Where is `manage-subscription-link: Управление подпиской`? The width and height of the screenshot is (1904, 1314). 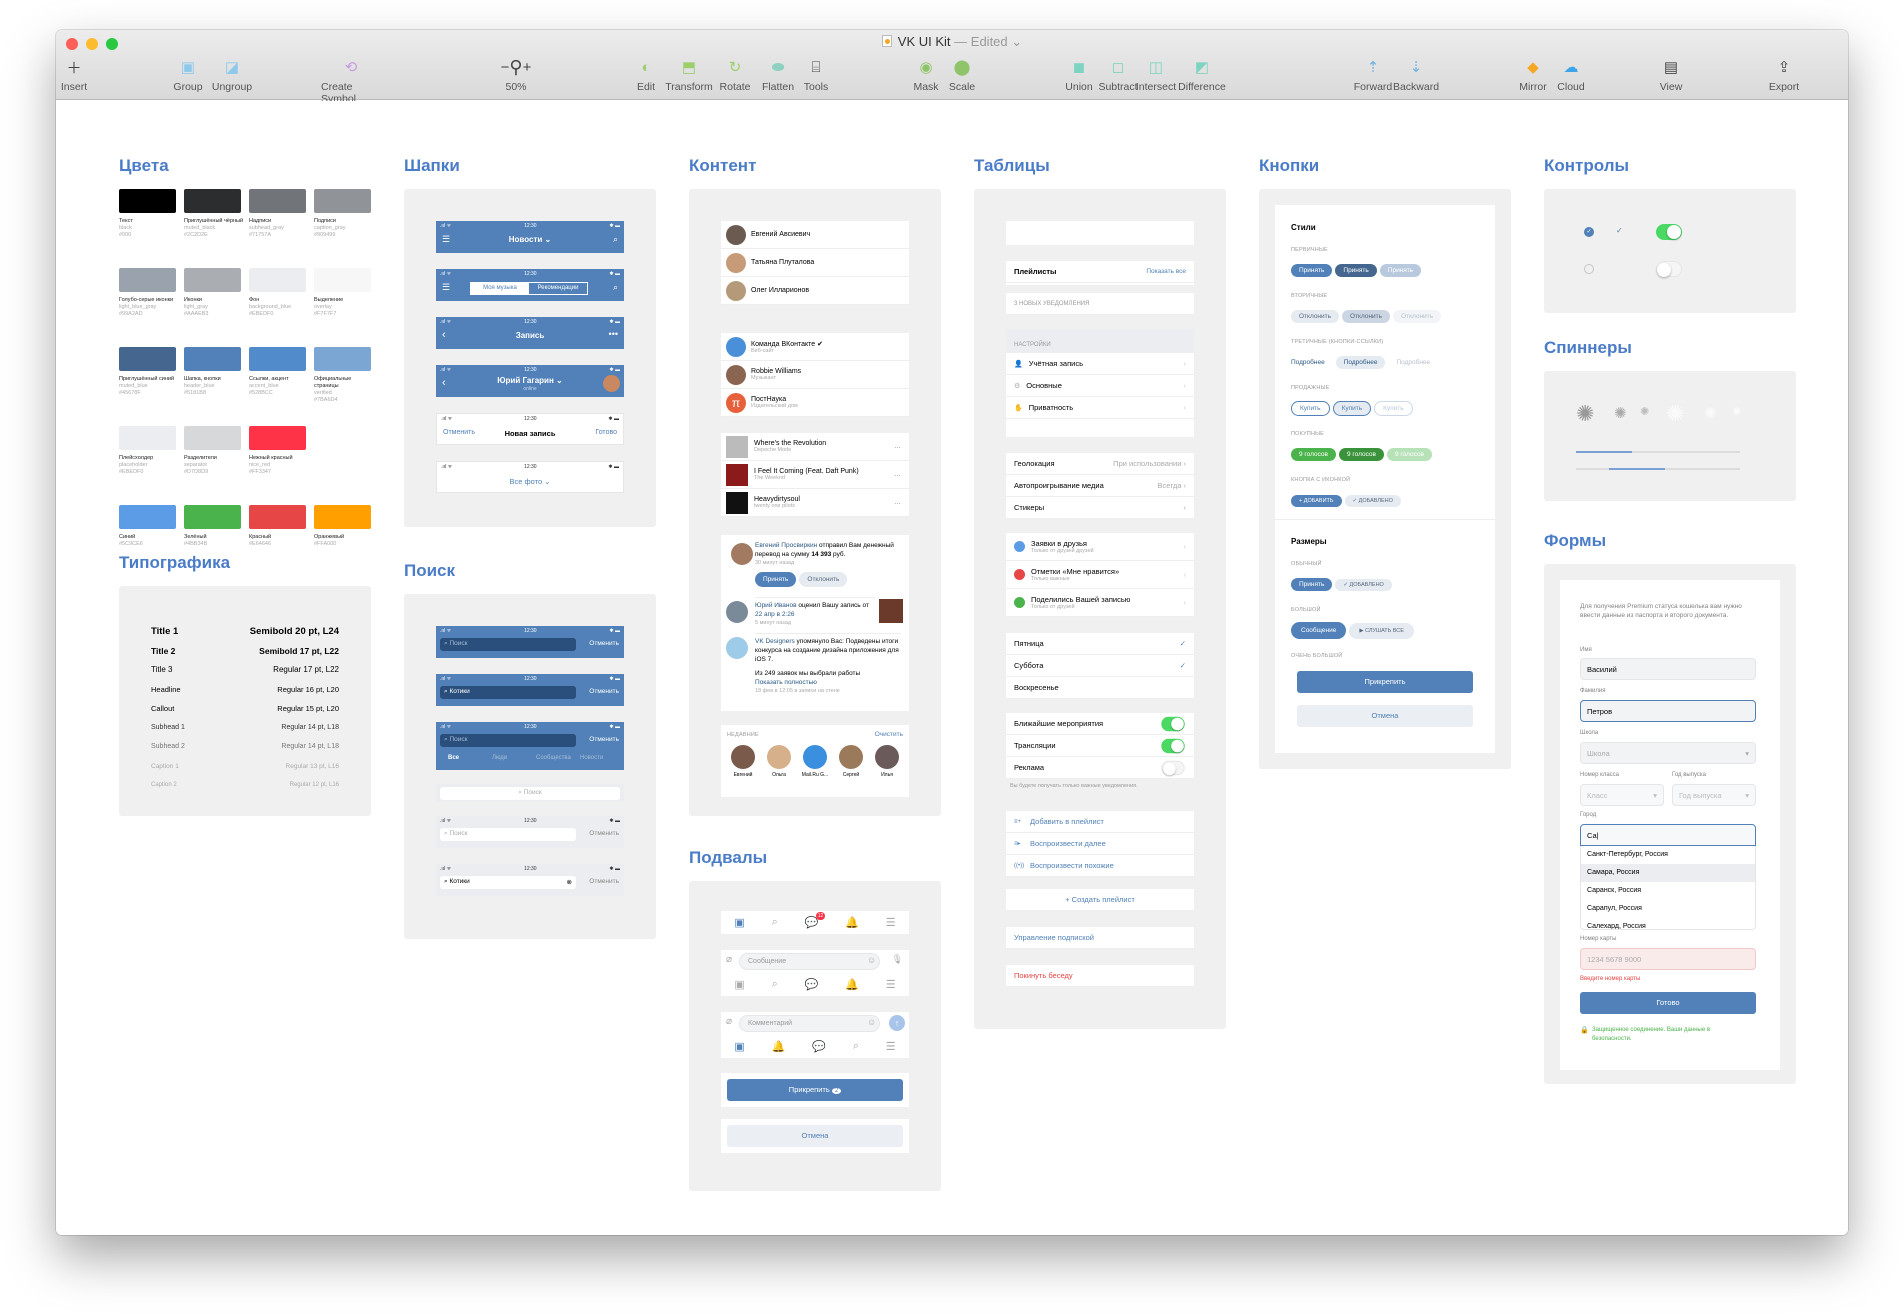 manage-subscription-link: Управление подпиской is located at coordinates (1100, 938).